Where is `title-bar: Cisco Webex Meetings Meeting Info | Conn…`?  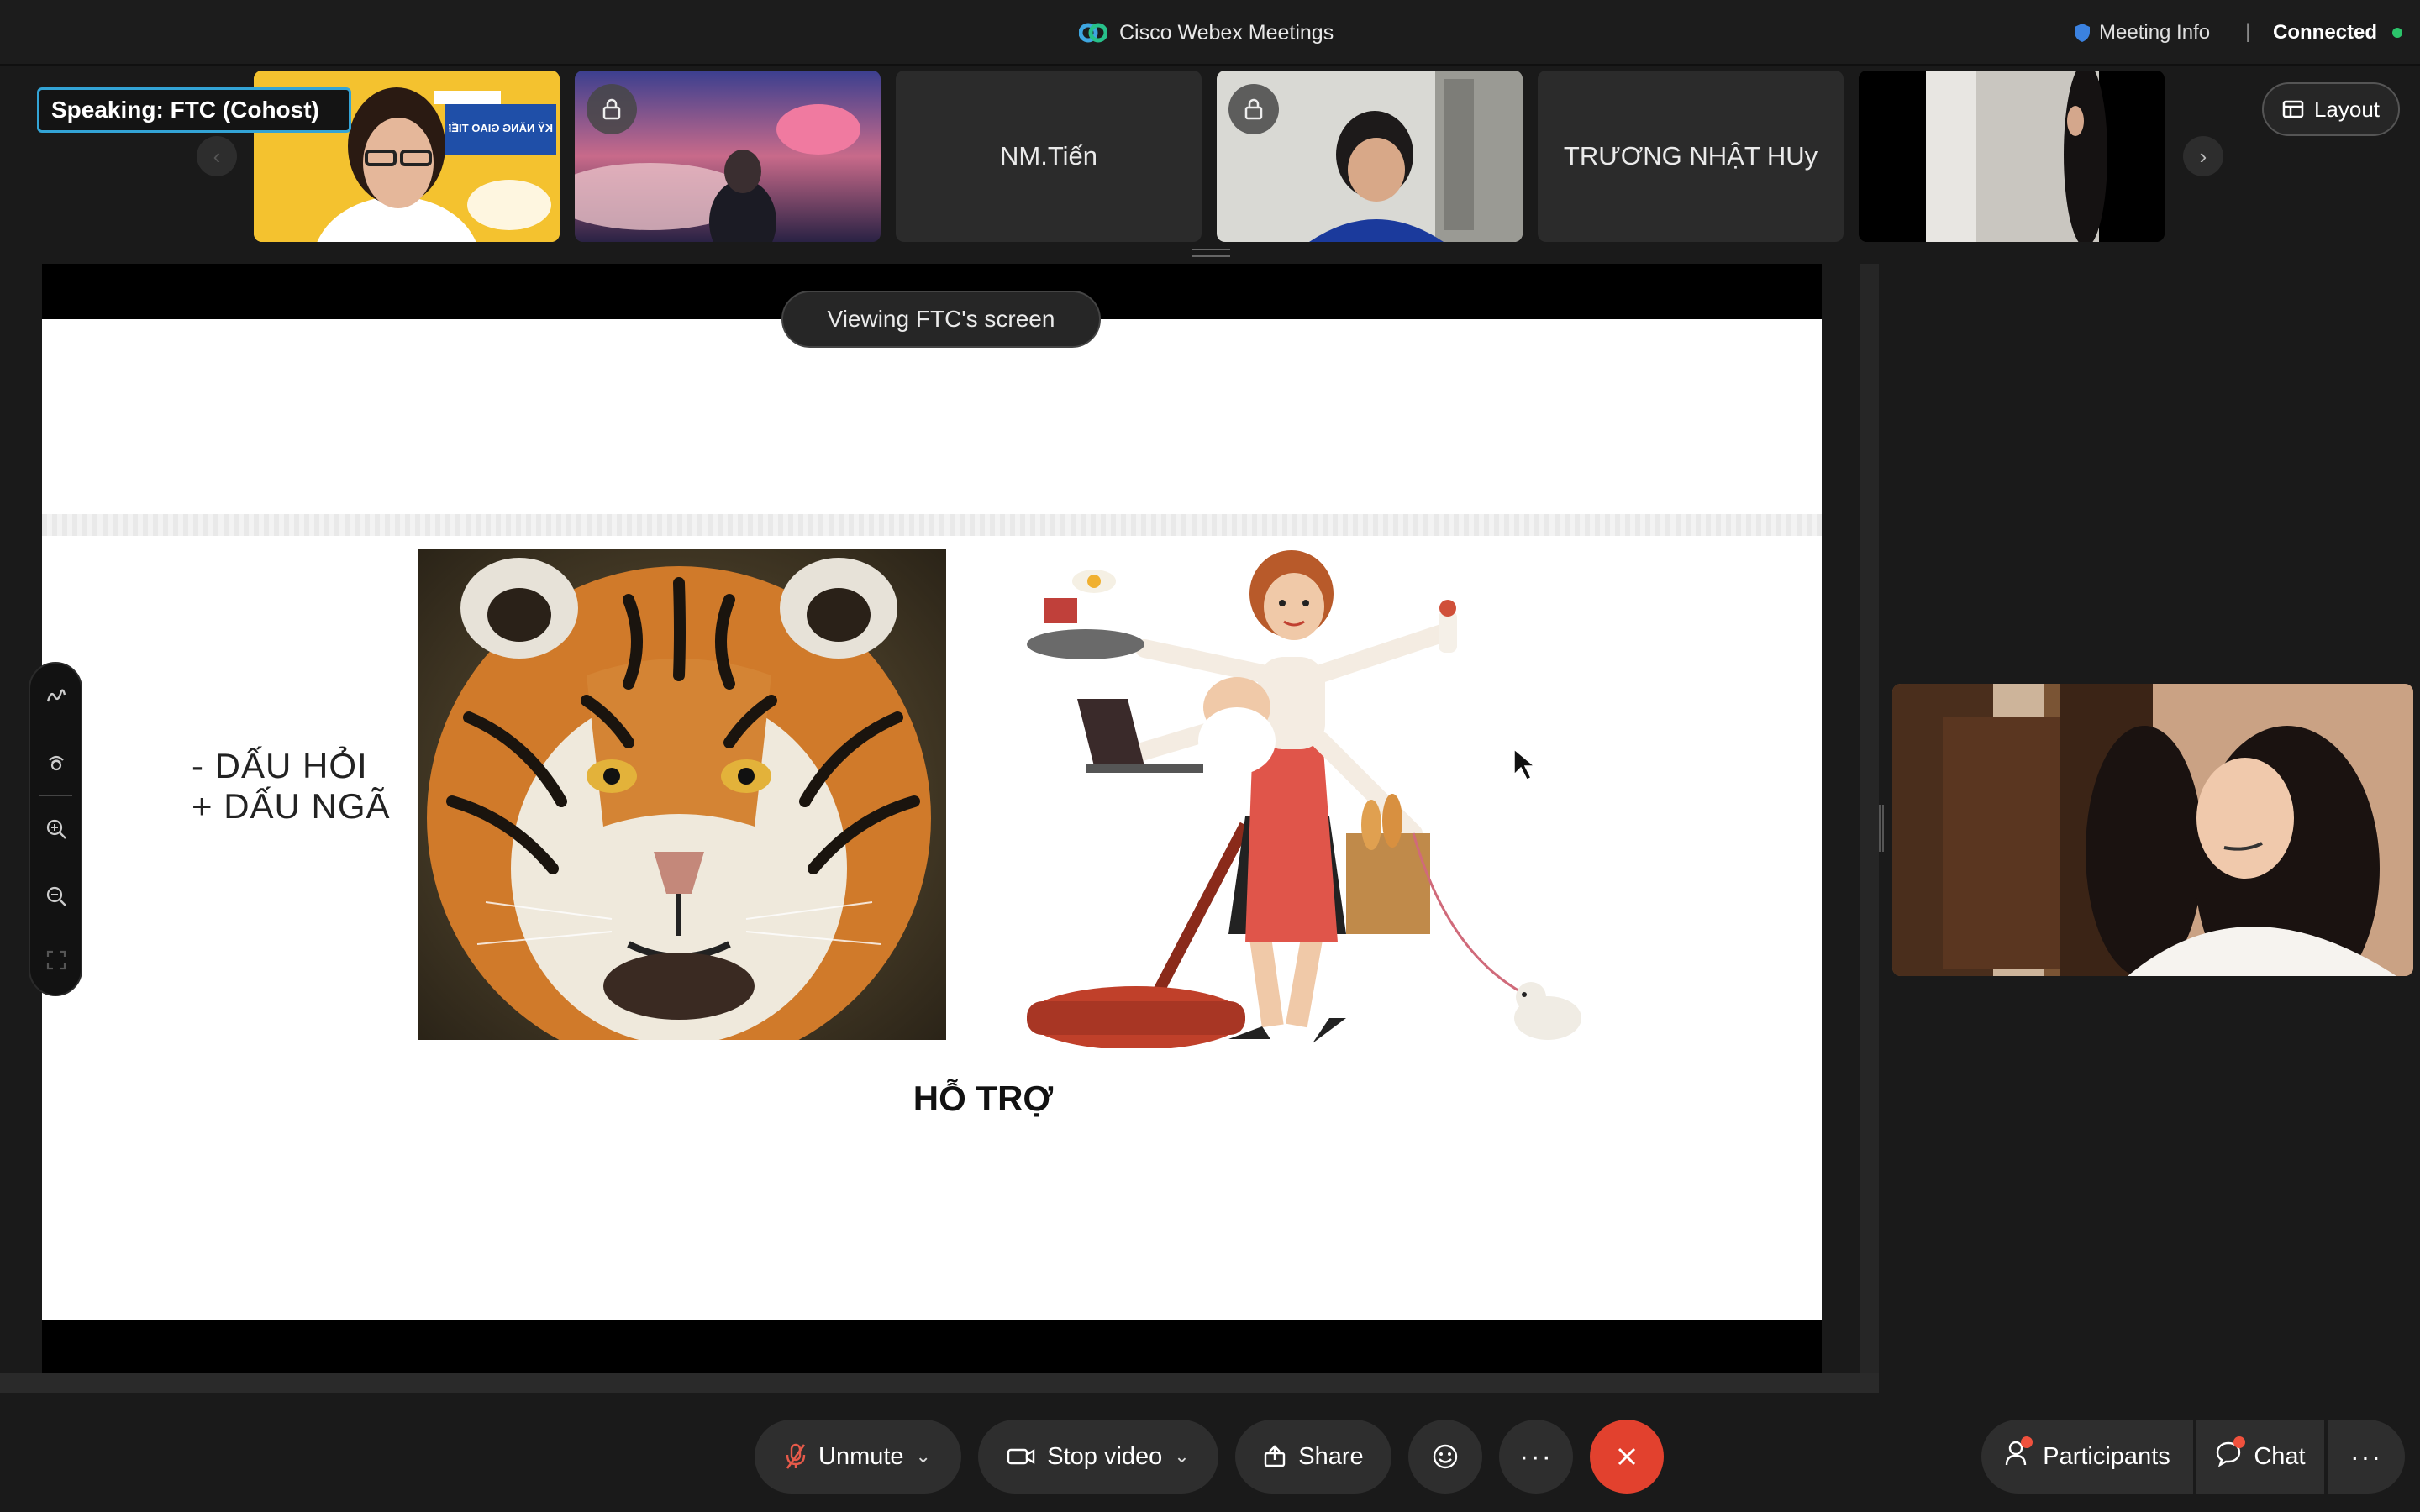
title-bar: Cisco Webex Meetings Meeting Info | Conn… is located at coordinates (1210, 33).